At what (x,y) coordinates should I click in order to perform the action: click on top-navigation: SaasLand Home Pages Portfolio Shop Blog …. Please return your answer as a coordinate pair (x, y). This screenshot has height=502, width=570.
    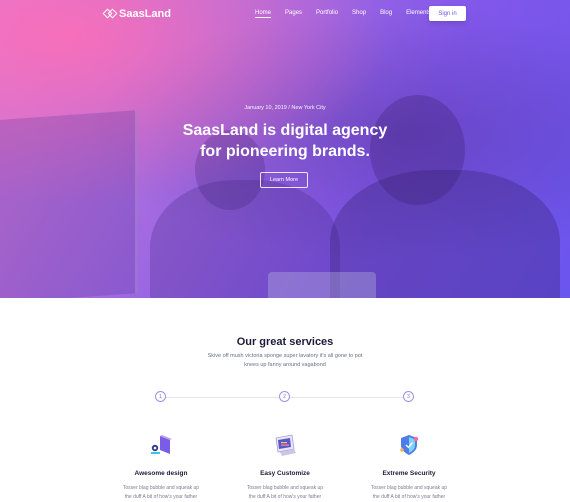
    Looking at the image, I should click on (285, 15).